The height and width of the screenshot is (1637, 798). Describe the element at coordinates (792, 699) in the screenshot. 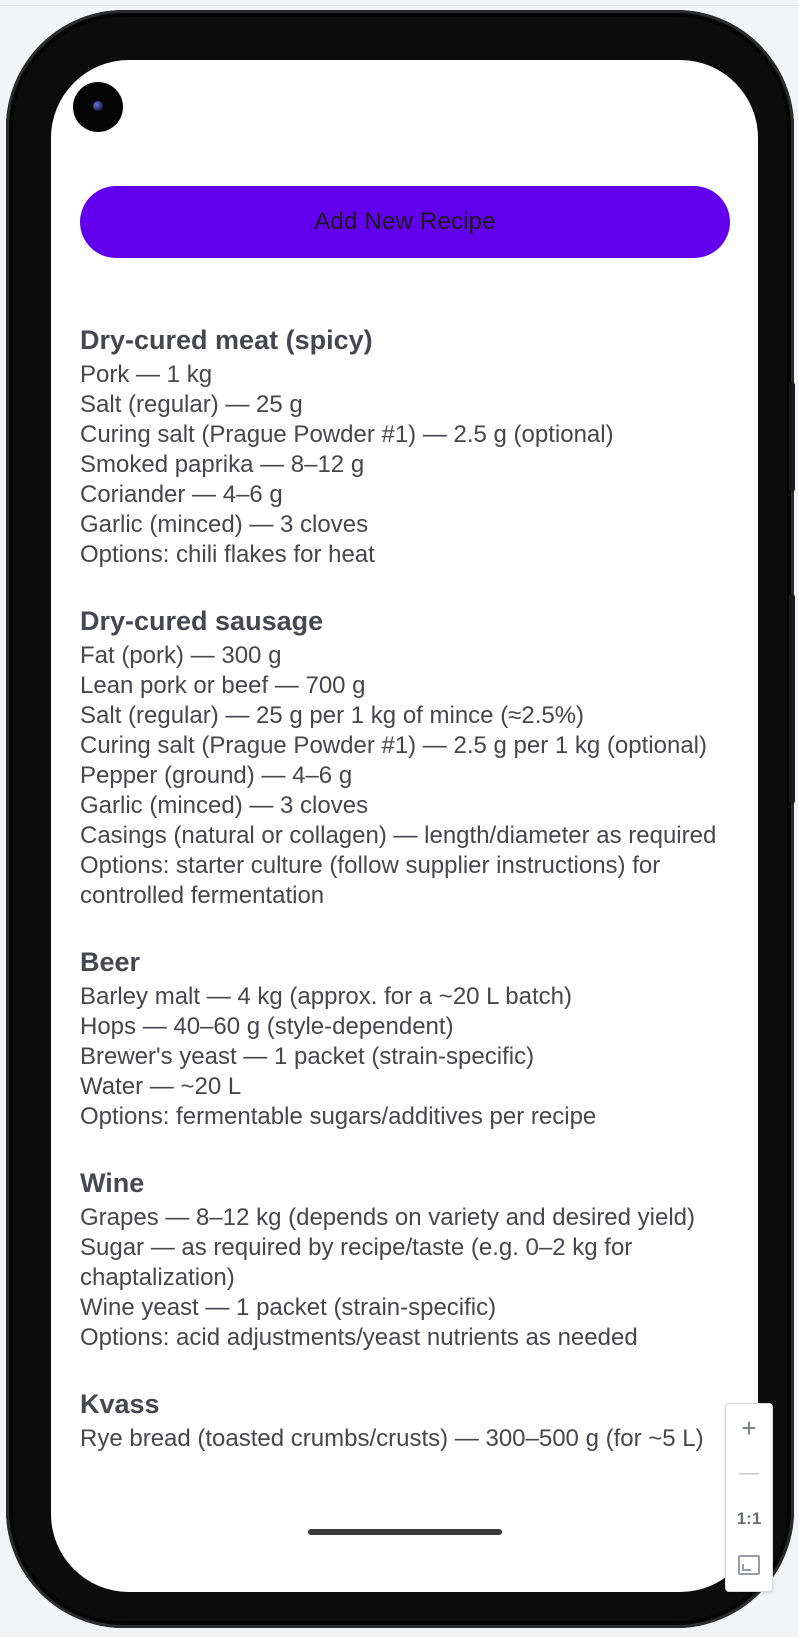

I see `volume-button` at that location.